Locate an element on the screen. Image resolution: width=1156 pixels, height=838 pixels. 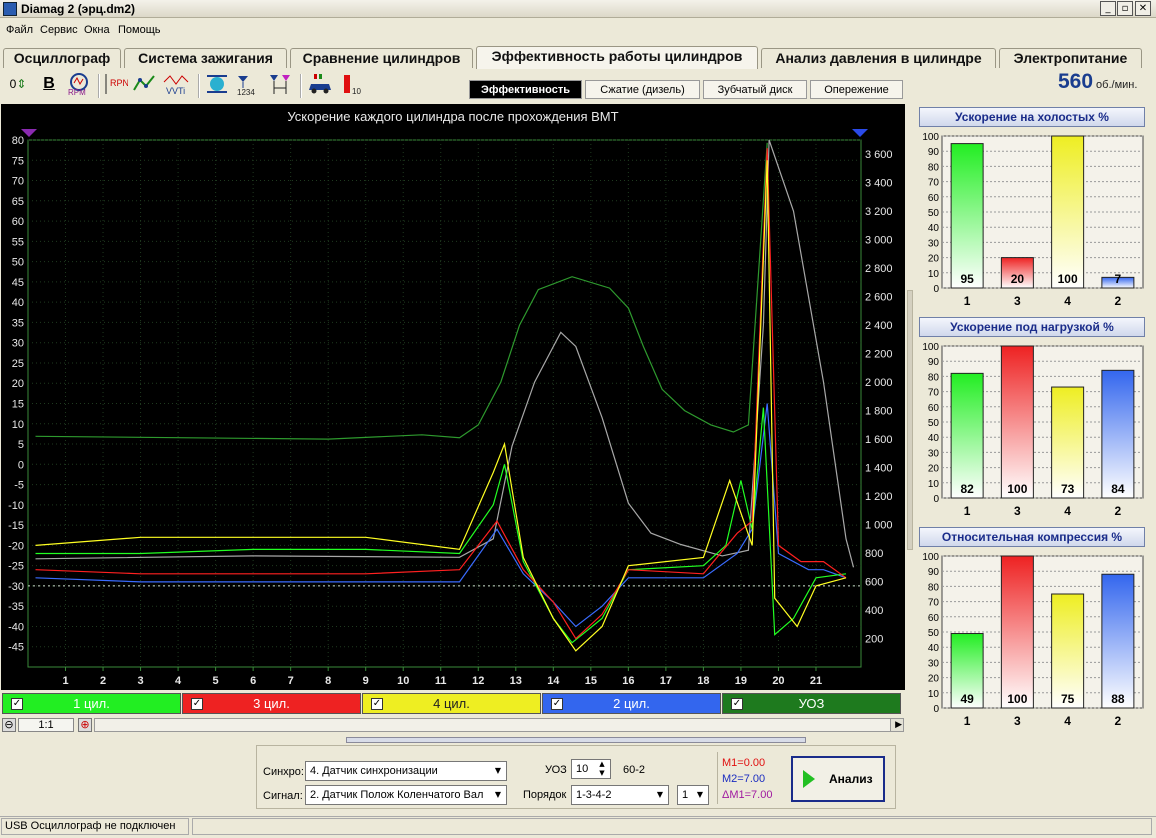
legend-channel: ✓ 3 цил. is located at coordinates (271, 703).